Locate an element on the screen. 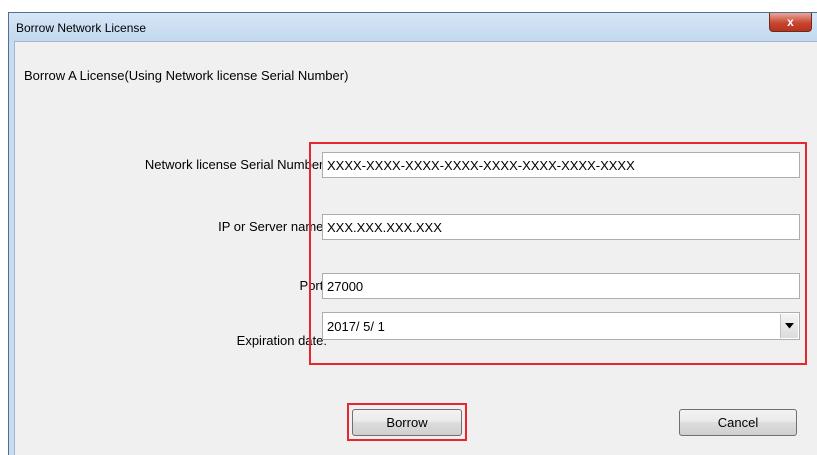 The height and width of the screenshot is (455, 817). serial-number-label: Network license Serial Number: is located at coordinates (235, 164).